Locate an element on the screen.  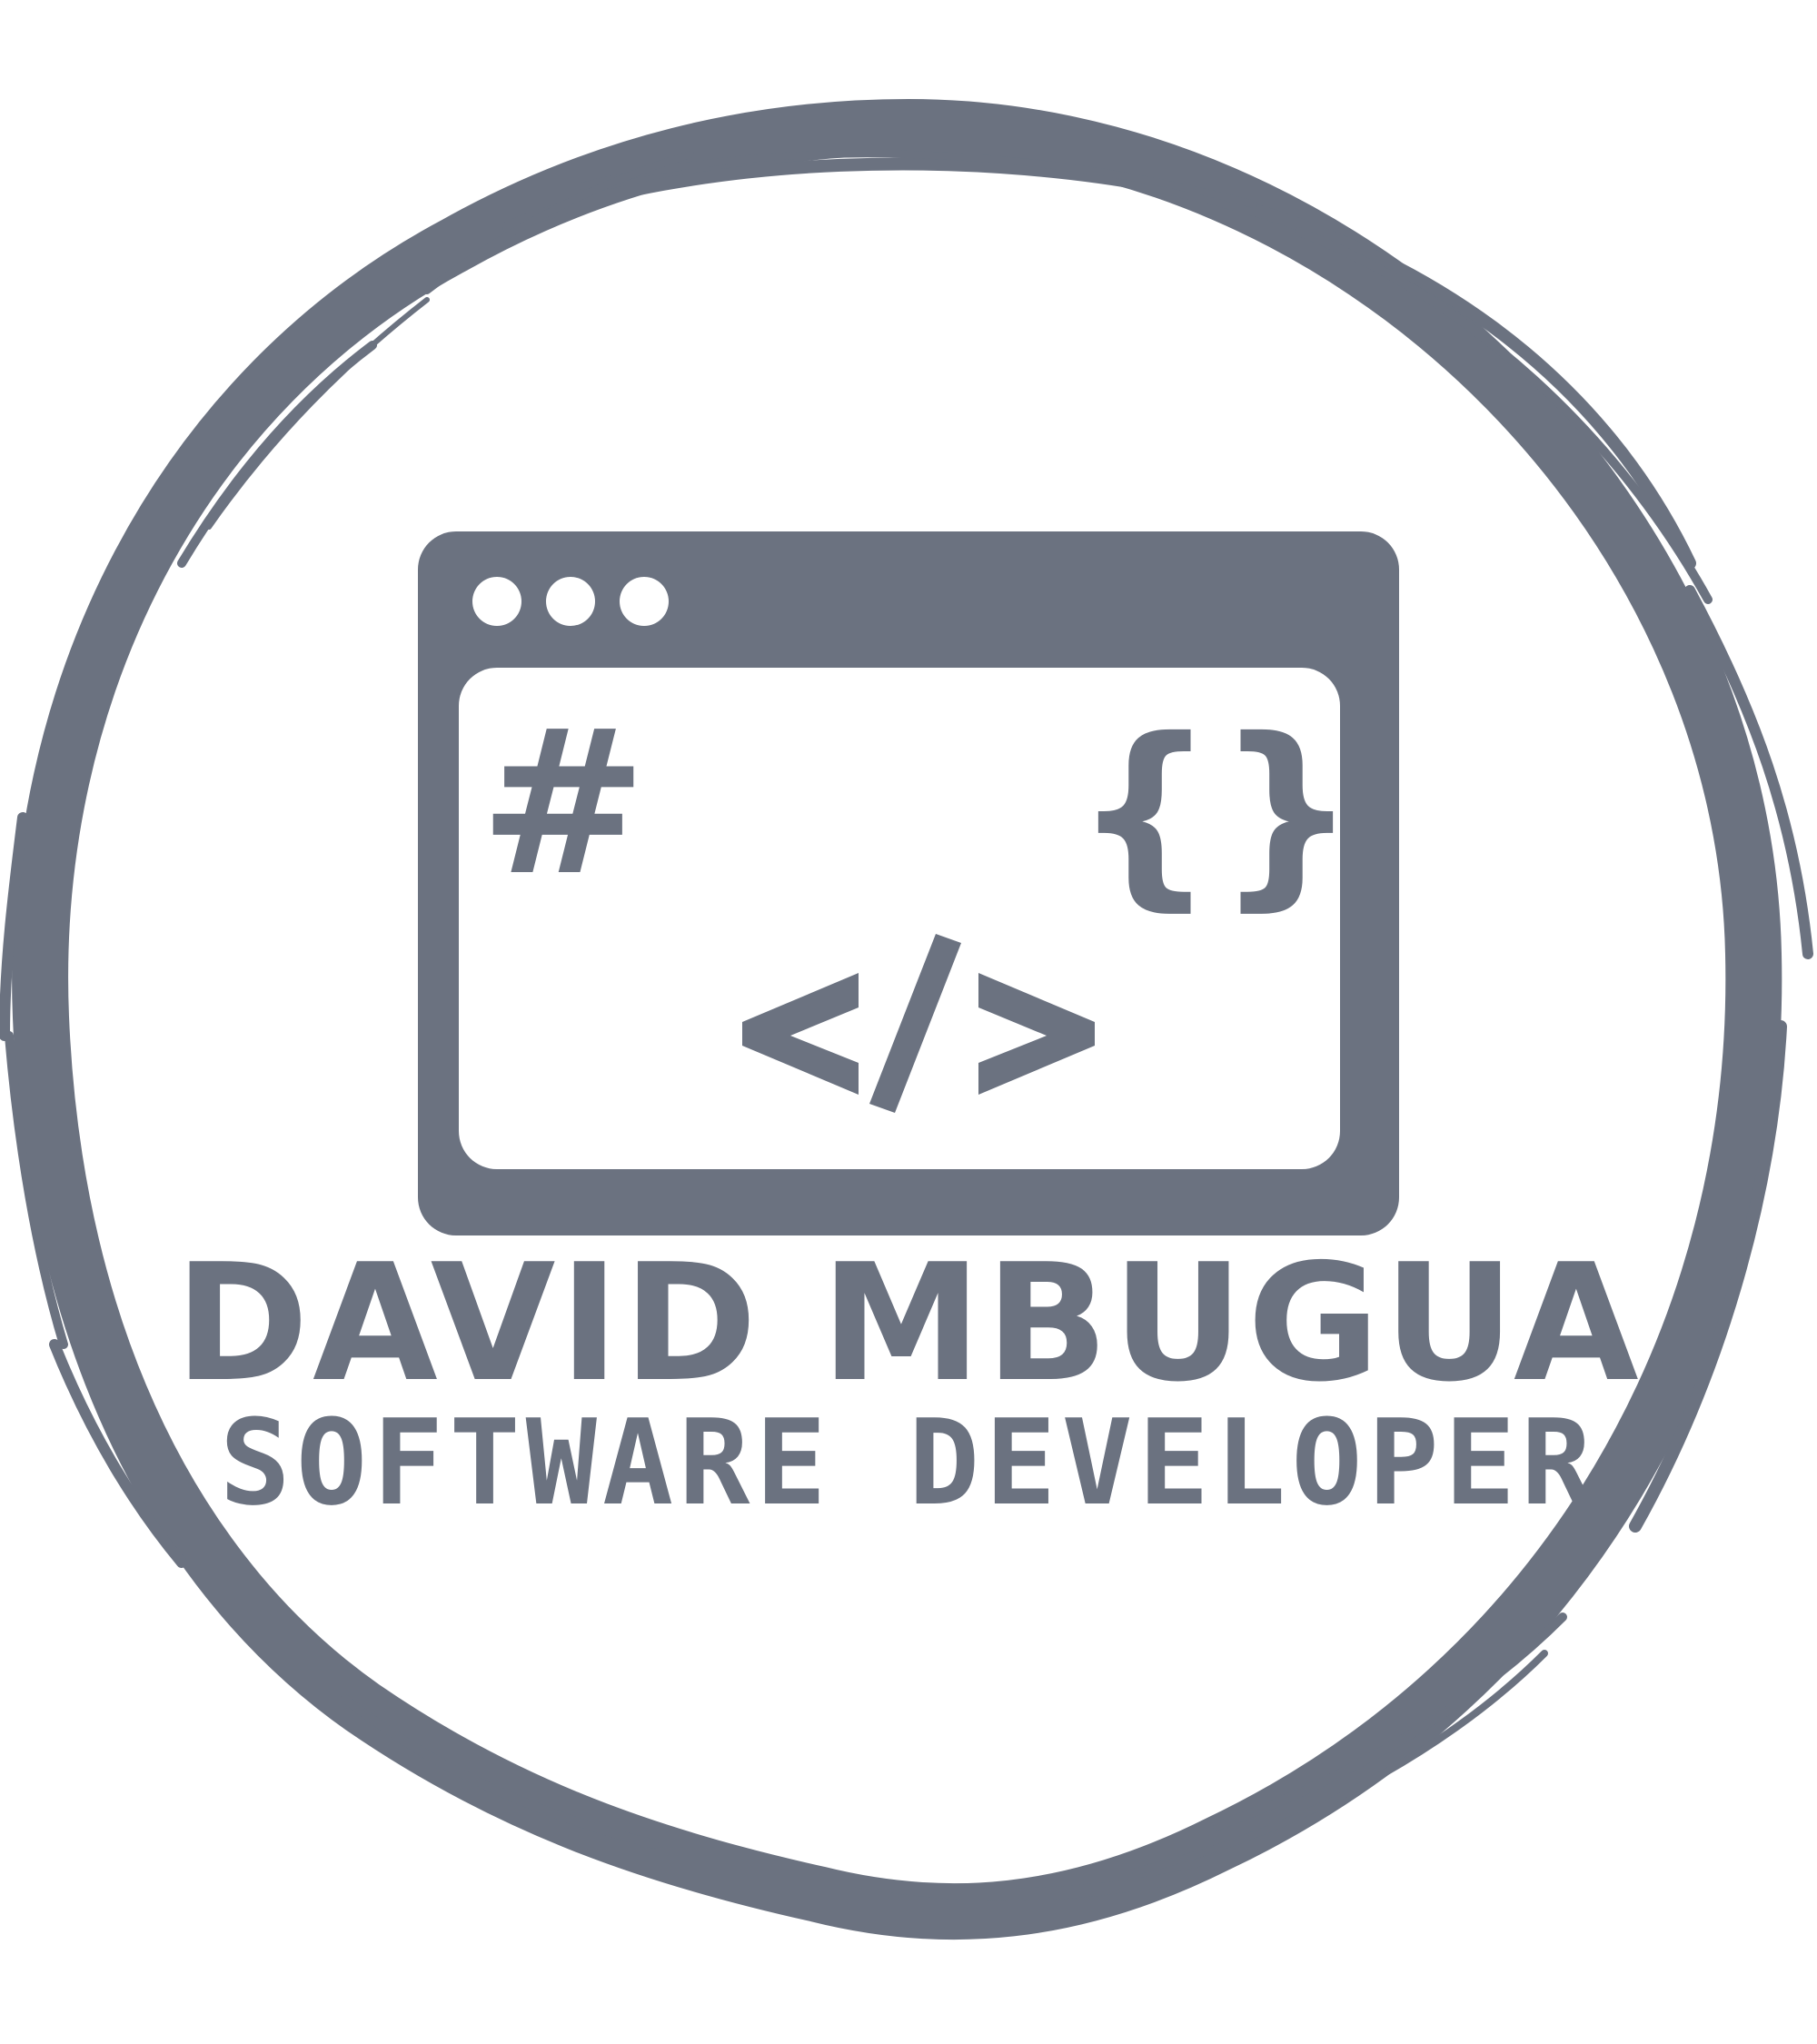
window-dots-icon is located at coordinates (570, 602).